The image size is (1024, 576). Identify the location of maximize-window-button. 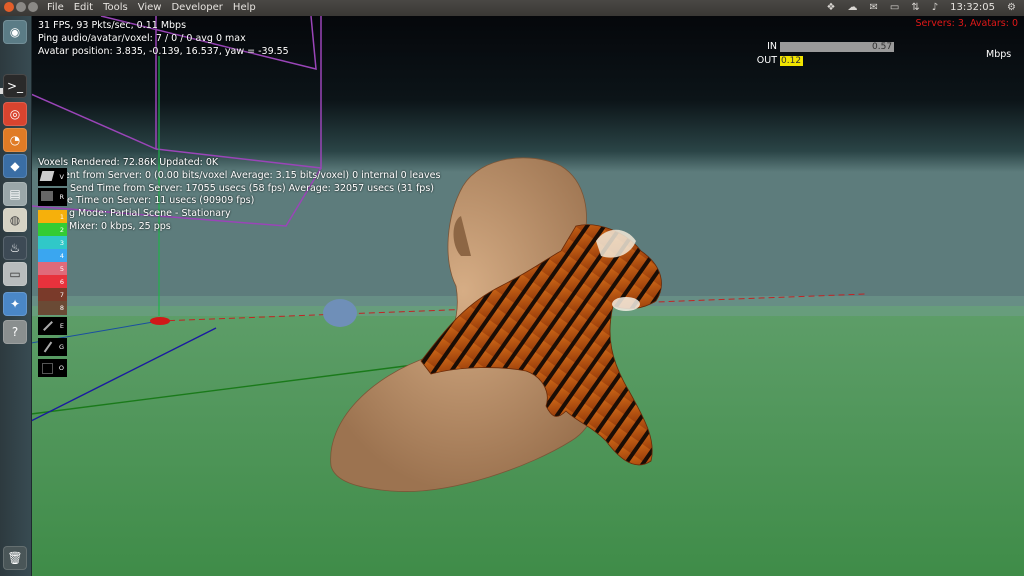
(33, 7).